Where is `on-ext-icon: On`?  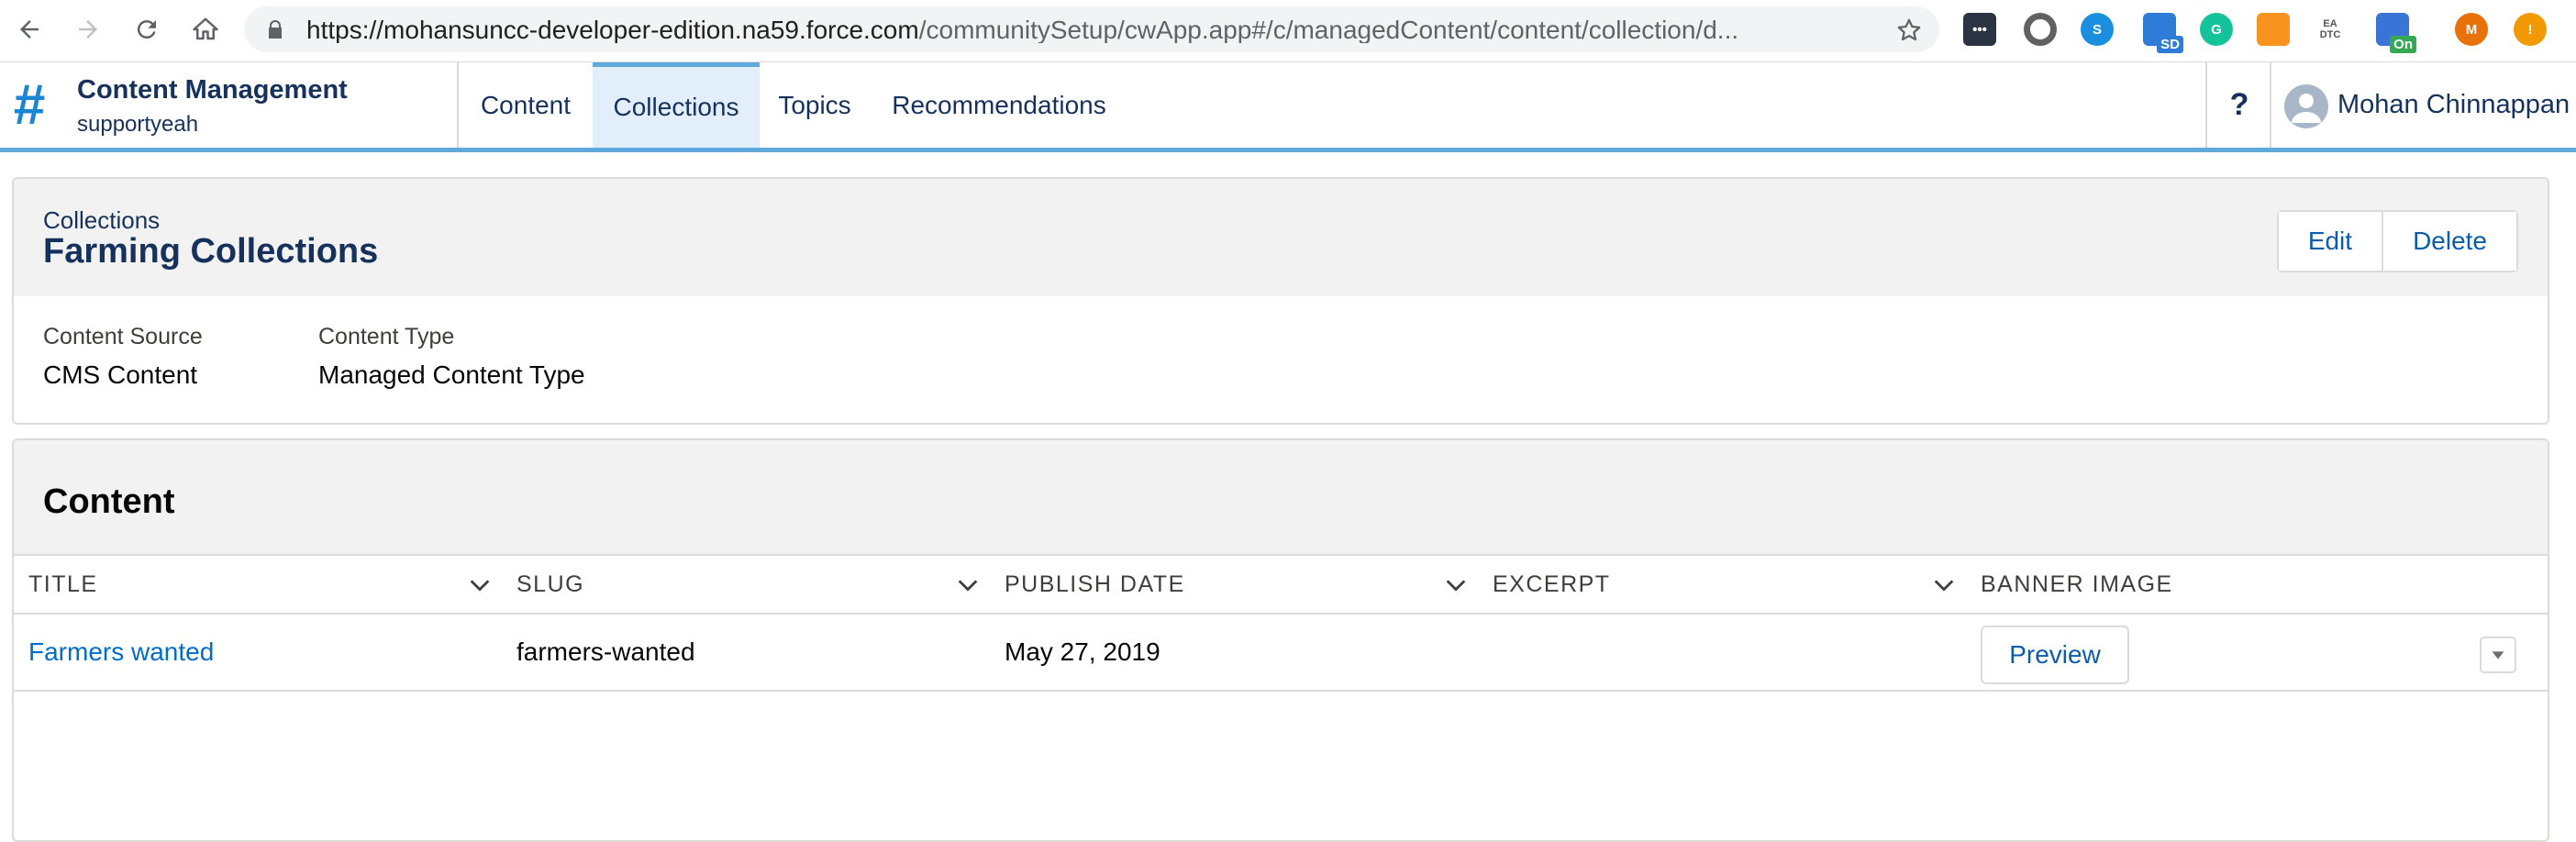
on-ext-icon: On is located at coordinates (2396, 33).